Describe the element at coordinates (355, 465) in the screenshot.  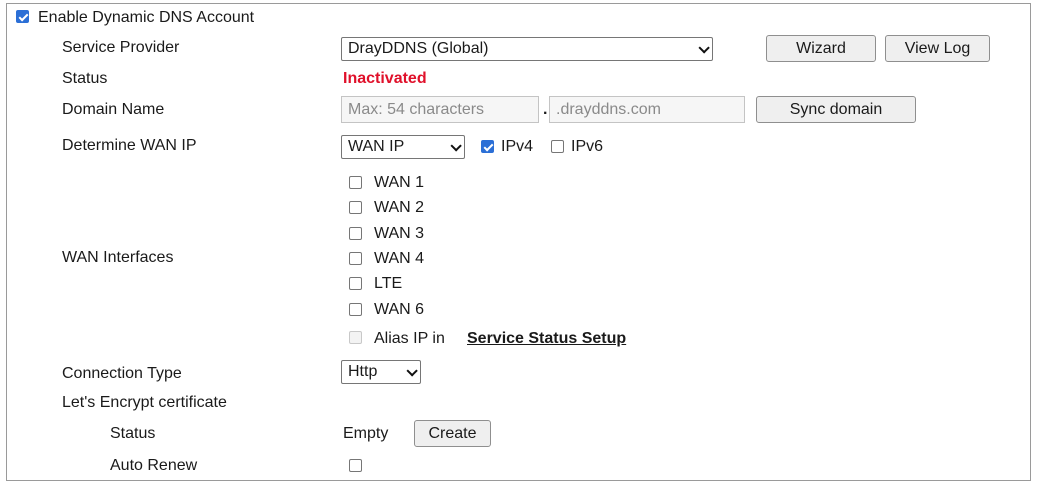
I see `auto-renew-checkbox` at that location.